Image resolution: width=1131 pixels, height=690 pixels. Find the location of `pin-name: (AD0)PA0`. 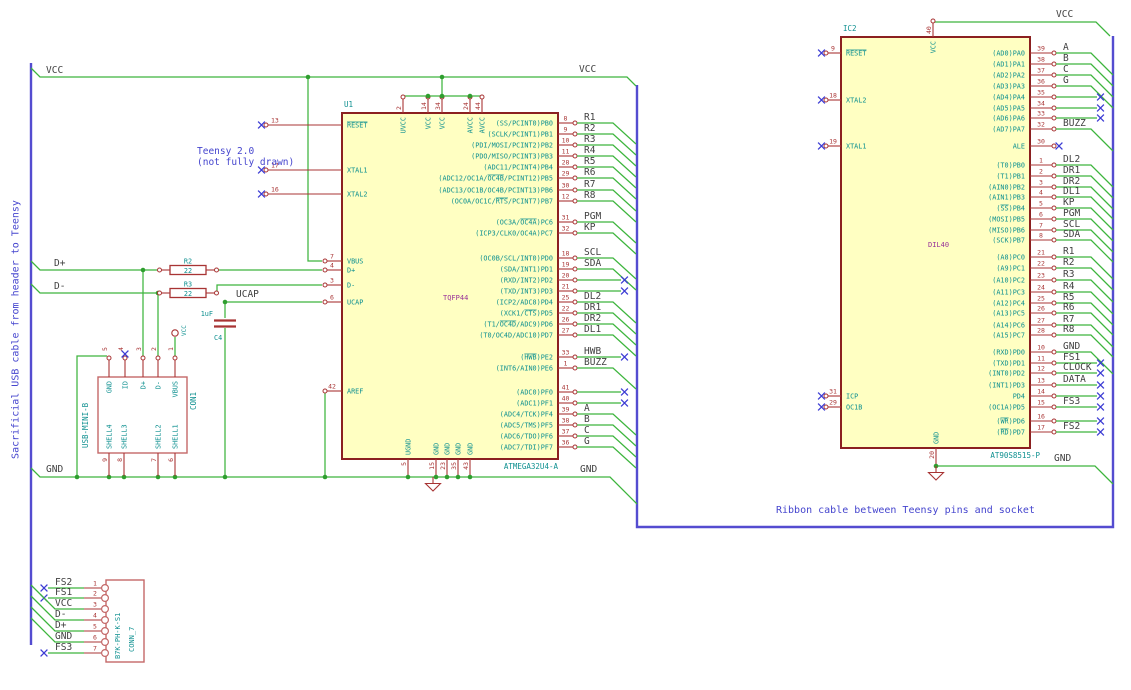

pin-name: (AD0)PA0 is located at coordinates (1008, 54).